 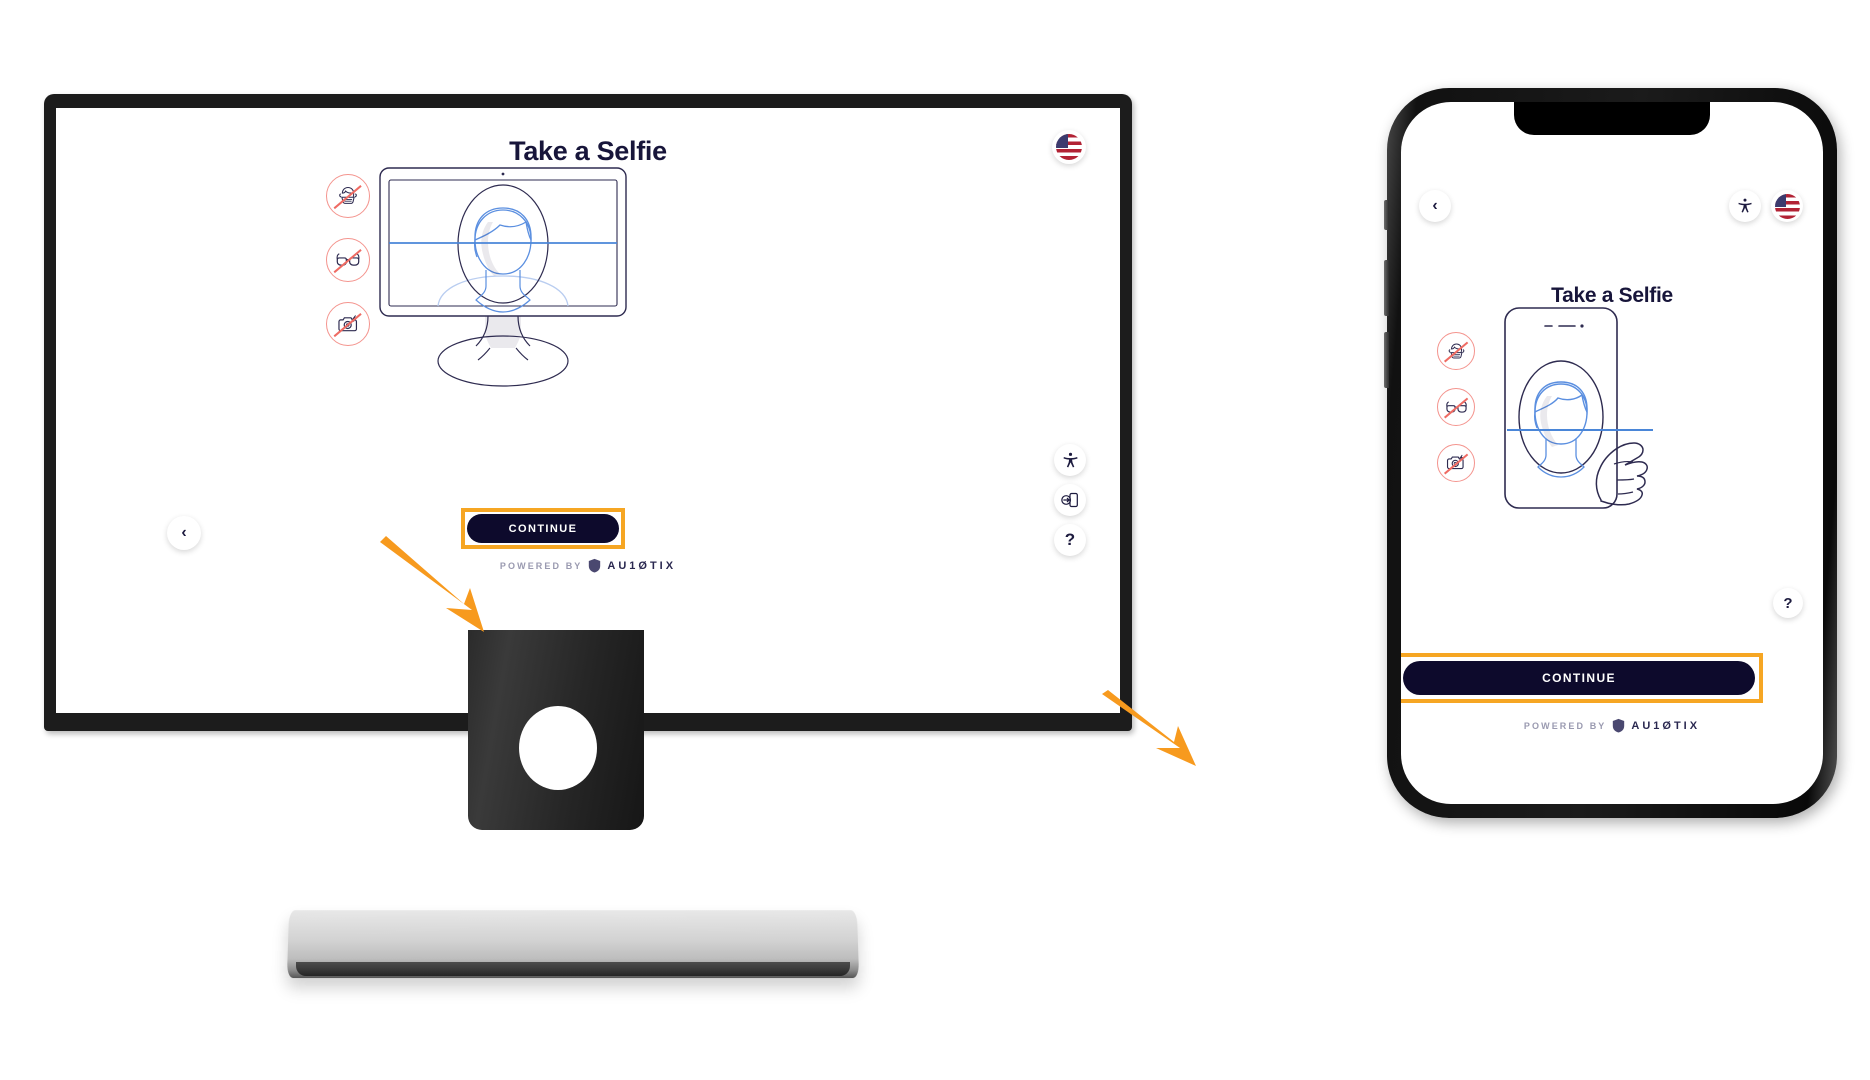 I want to click on help-button: ?, so click(x=1070, y=540).